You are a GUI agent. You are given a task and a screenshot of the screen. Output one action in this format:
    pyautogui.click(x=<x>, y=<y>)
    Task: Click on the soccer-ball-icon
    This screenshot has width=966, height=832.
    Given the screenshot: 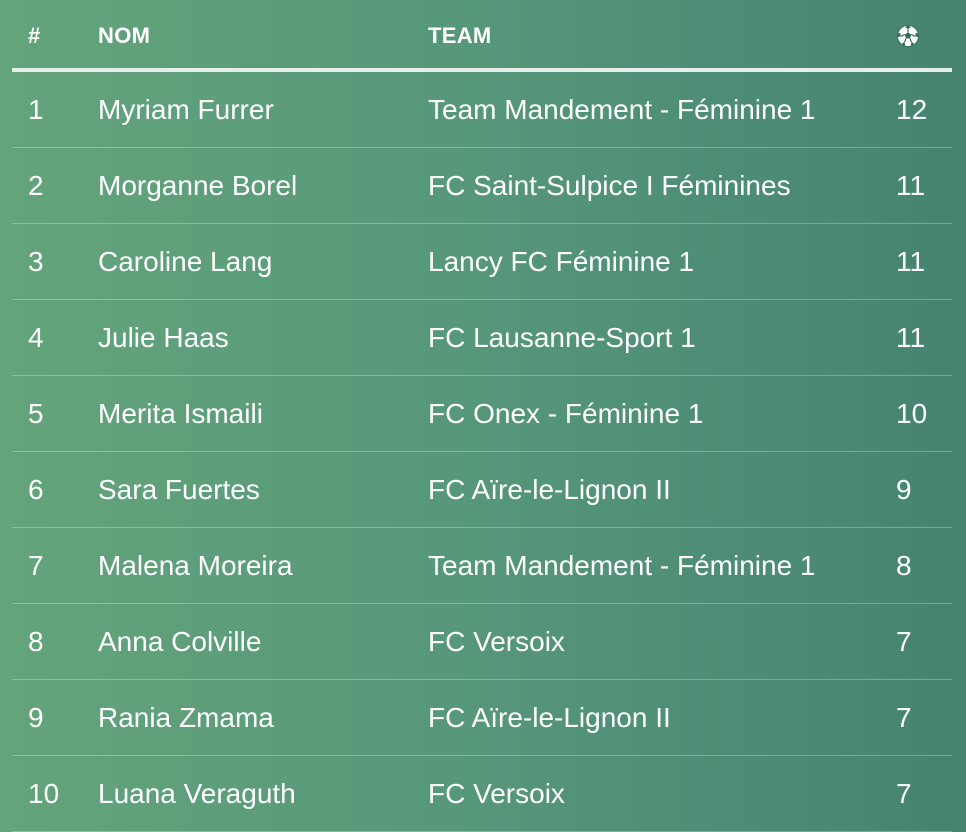 What is the action you would take?
    pyautogui.click(x=908, y=36)
    